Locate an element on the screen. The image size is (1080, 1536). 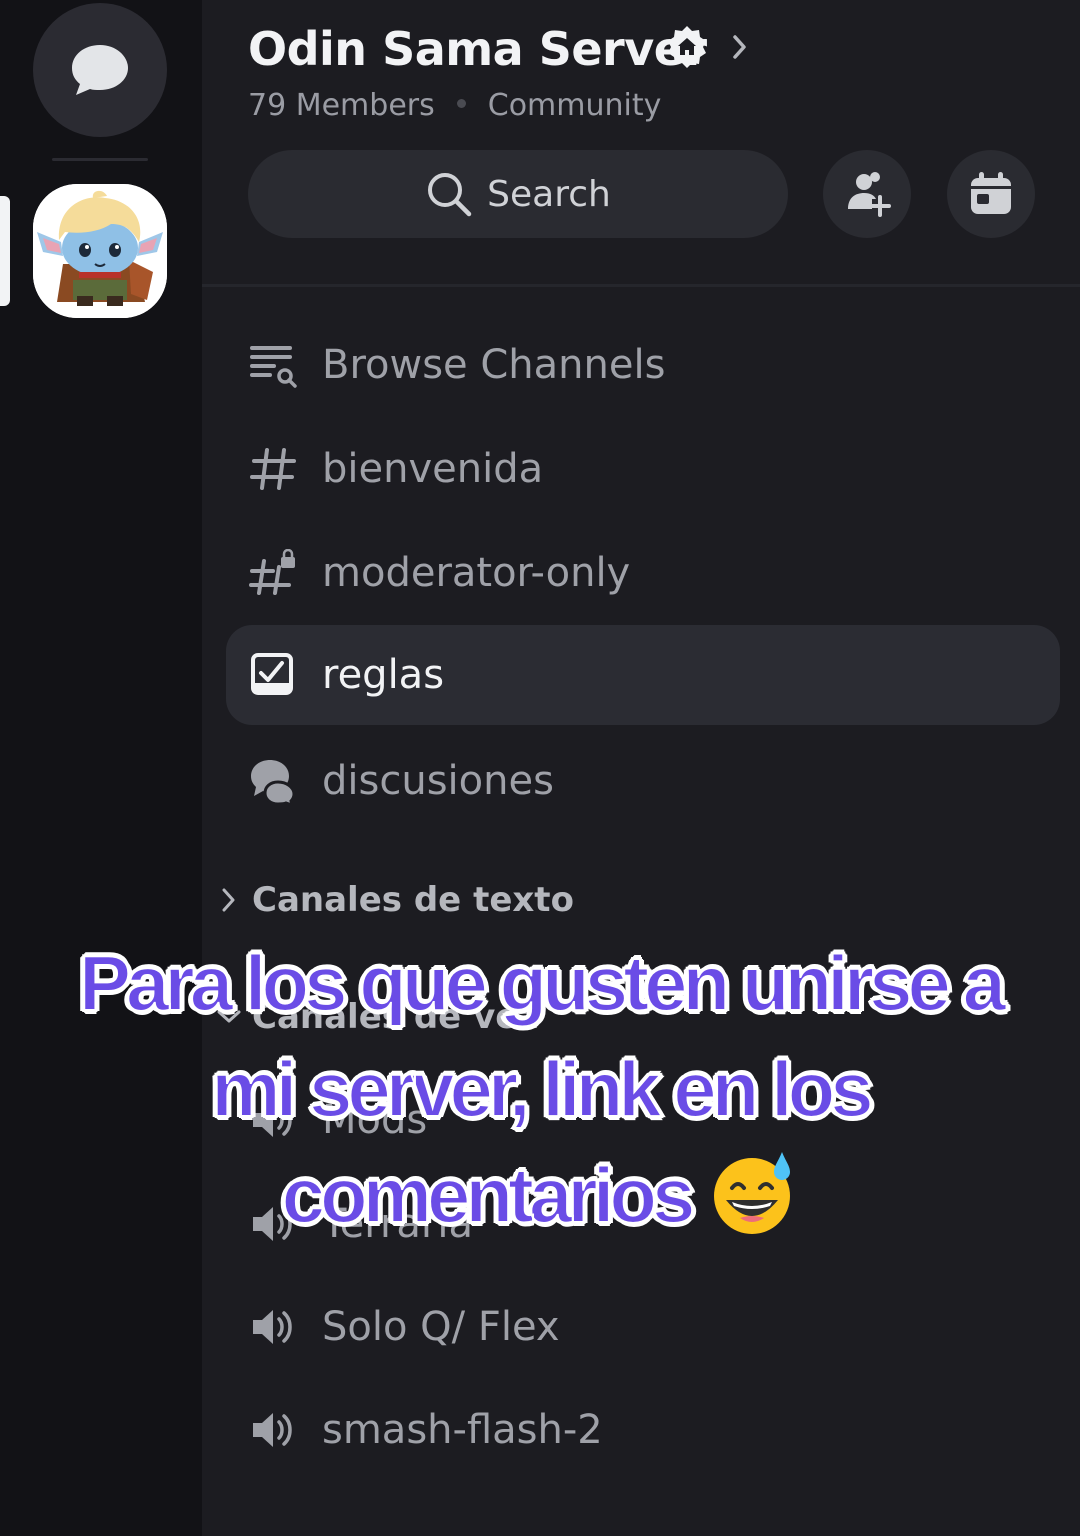
channel-reglas: reglas is located at coordinates (643, 675).